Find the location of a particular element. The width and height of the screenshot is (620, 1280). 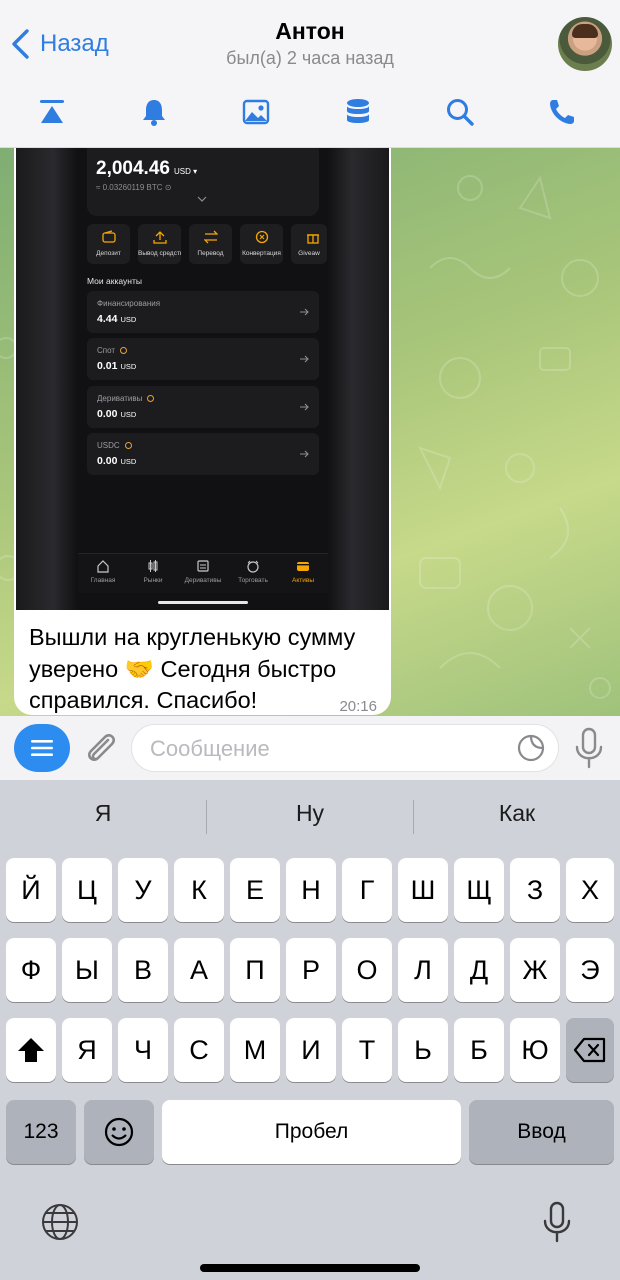

key: Щ is located at coordinates (479, 890).